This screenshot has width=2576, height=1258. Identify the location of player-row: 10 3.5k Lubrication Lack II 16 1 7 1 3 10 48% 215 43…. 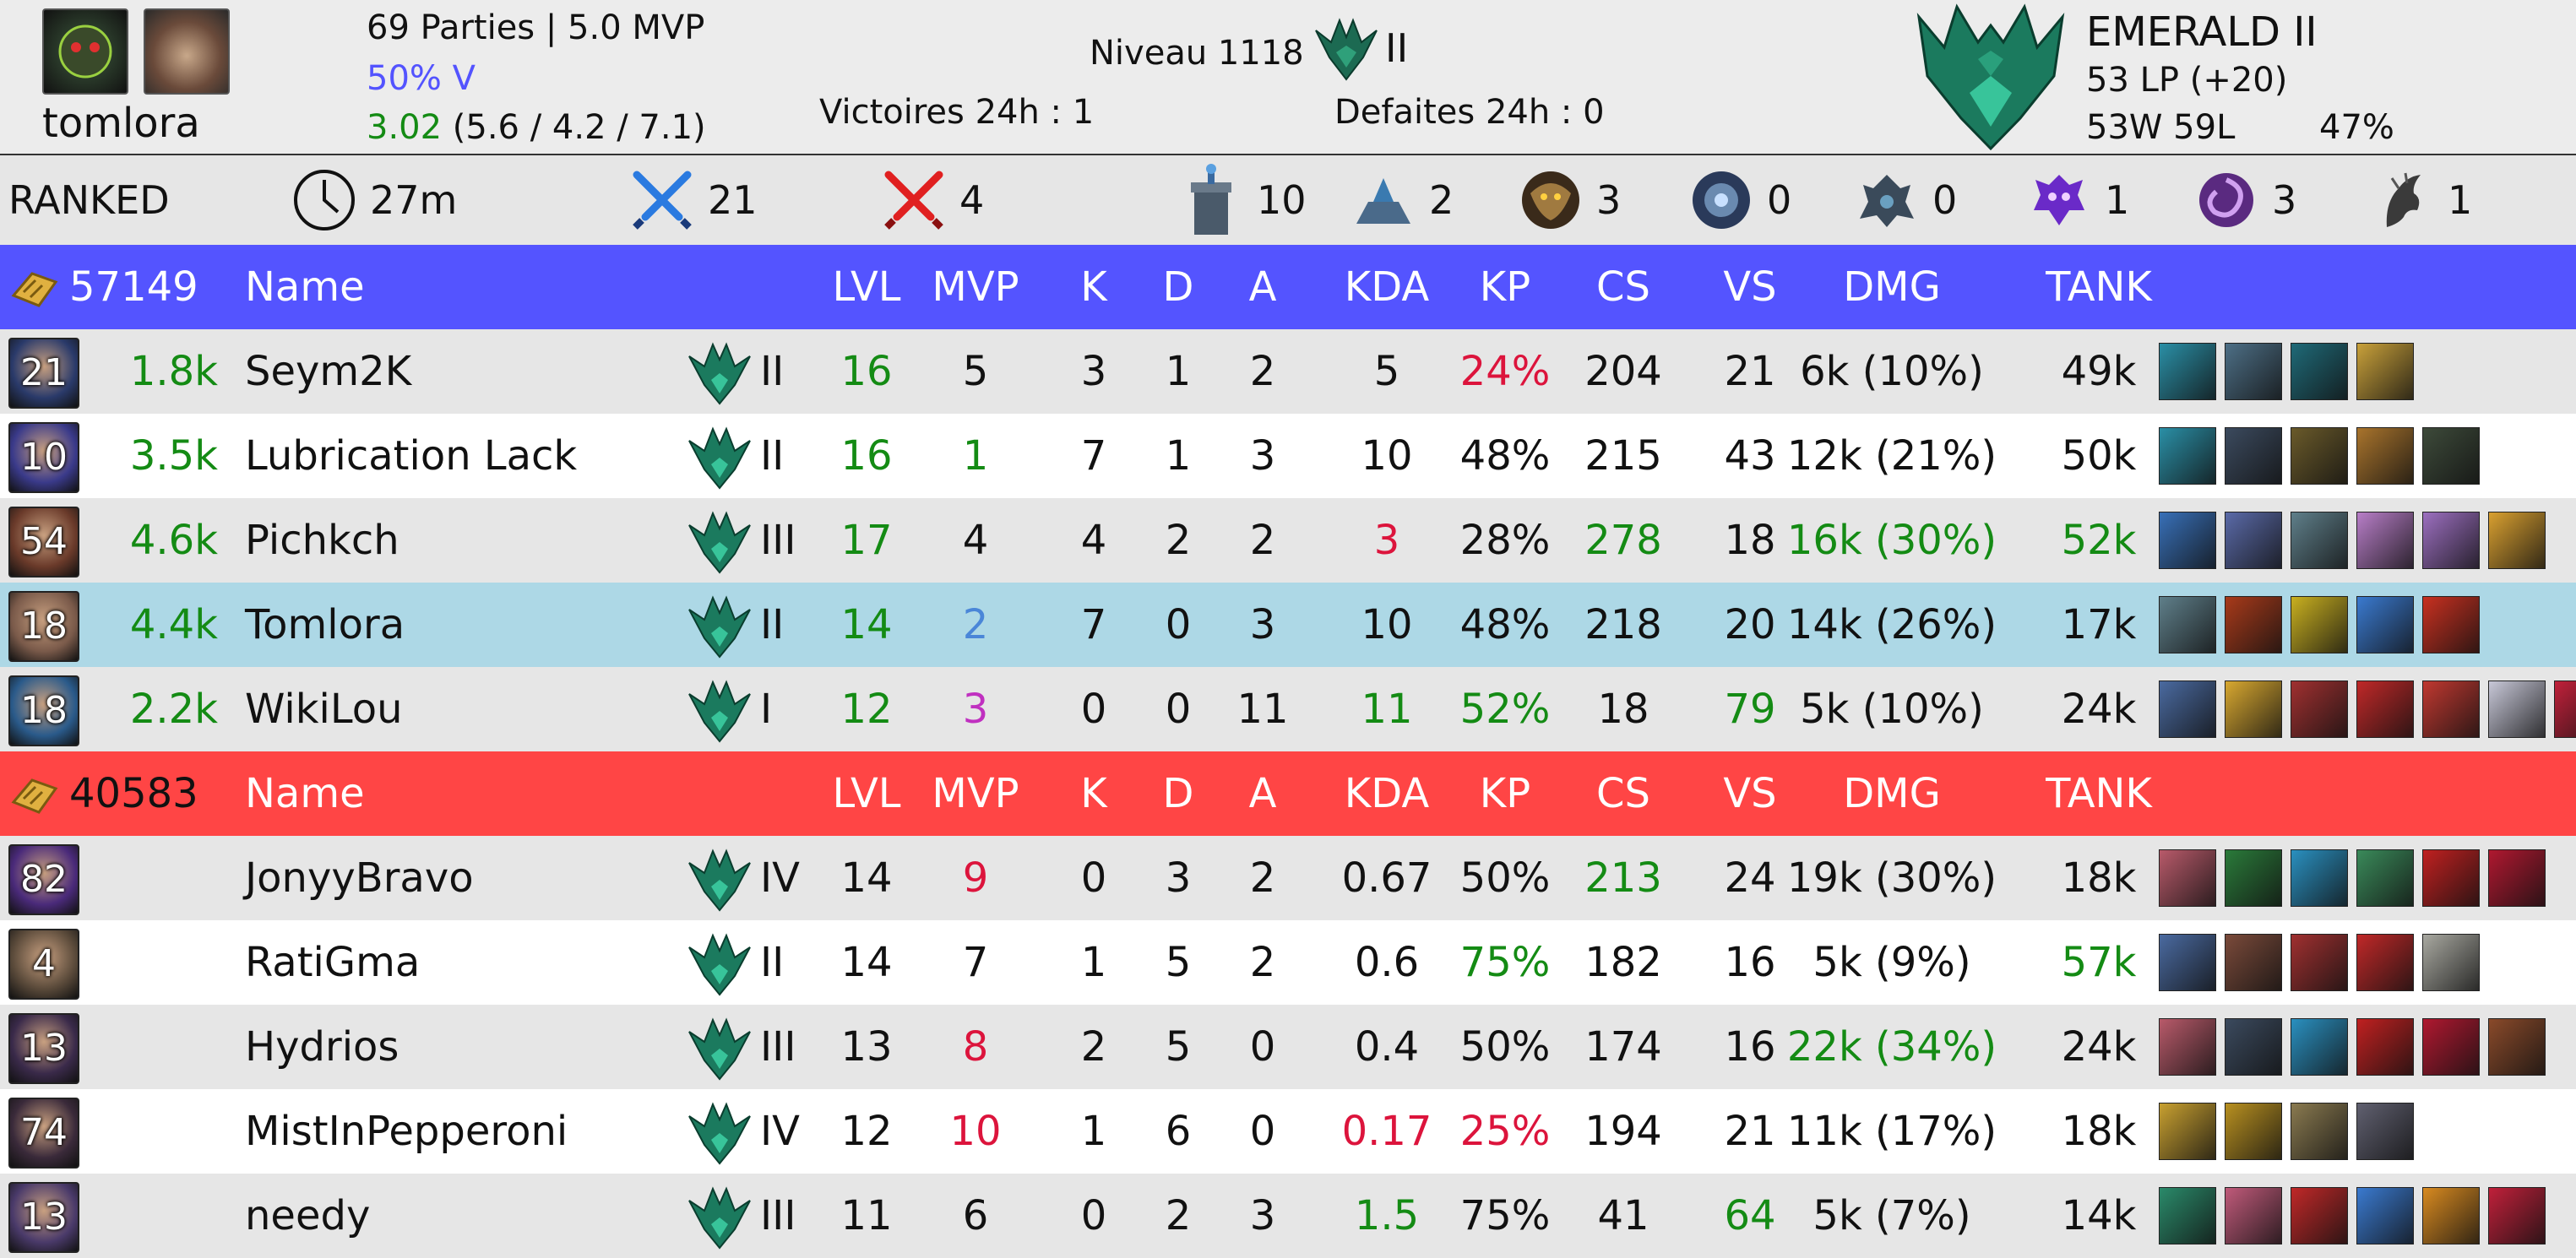
(1288, 456).